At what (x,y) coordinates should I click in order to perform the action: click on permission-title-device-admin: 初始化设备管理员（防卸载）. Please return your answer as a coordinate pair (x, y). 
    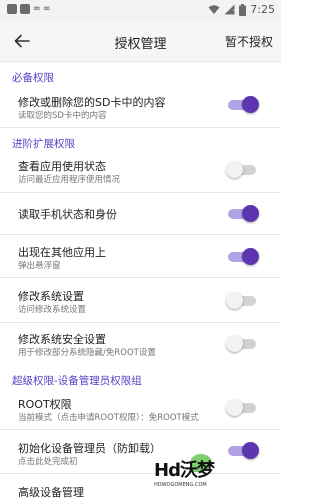
    Looking at the image, I should click on (89, 448).